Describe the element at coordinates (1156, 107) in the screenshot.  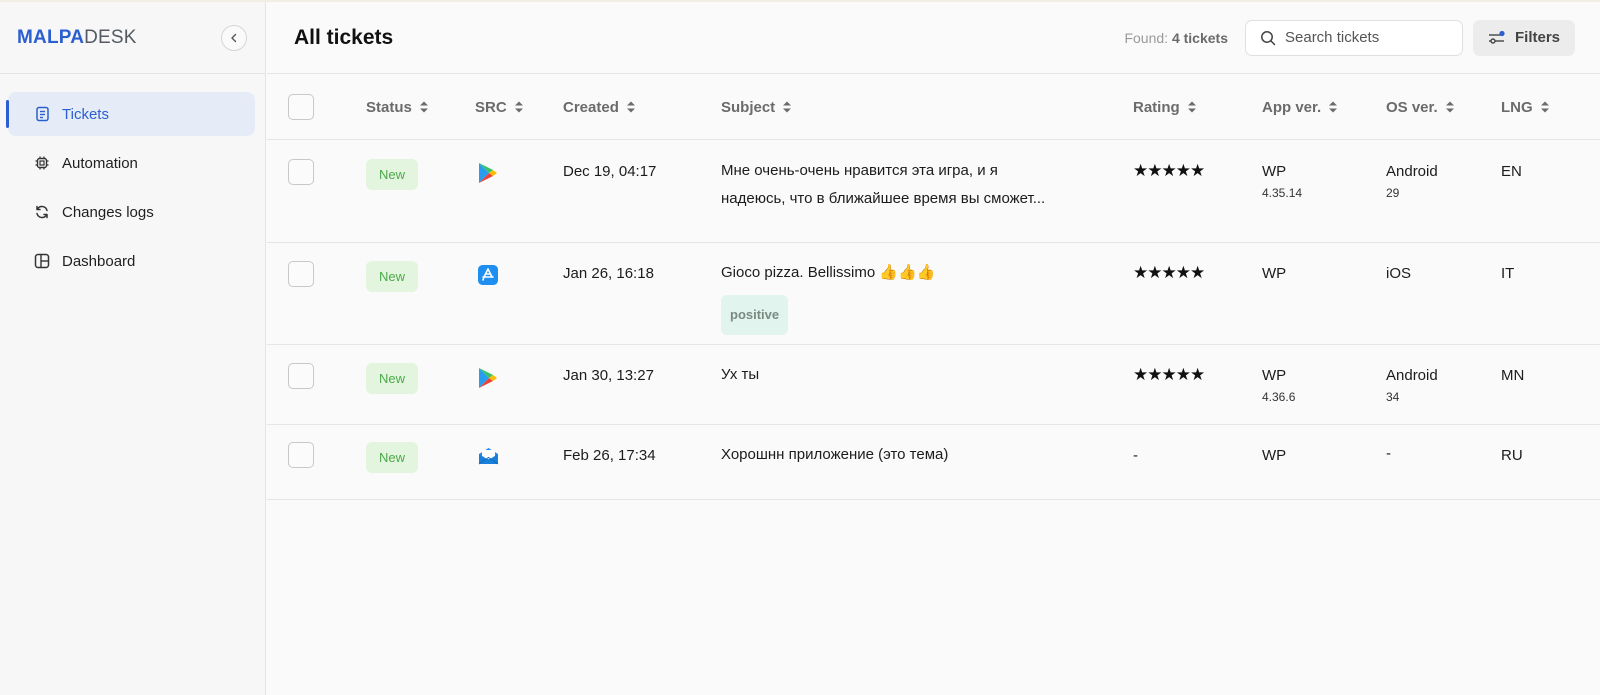
I see `column-label: Rating` at that location.